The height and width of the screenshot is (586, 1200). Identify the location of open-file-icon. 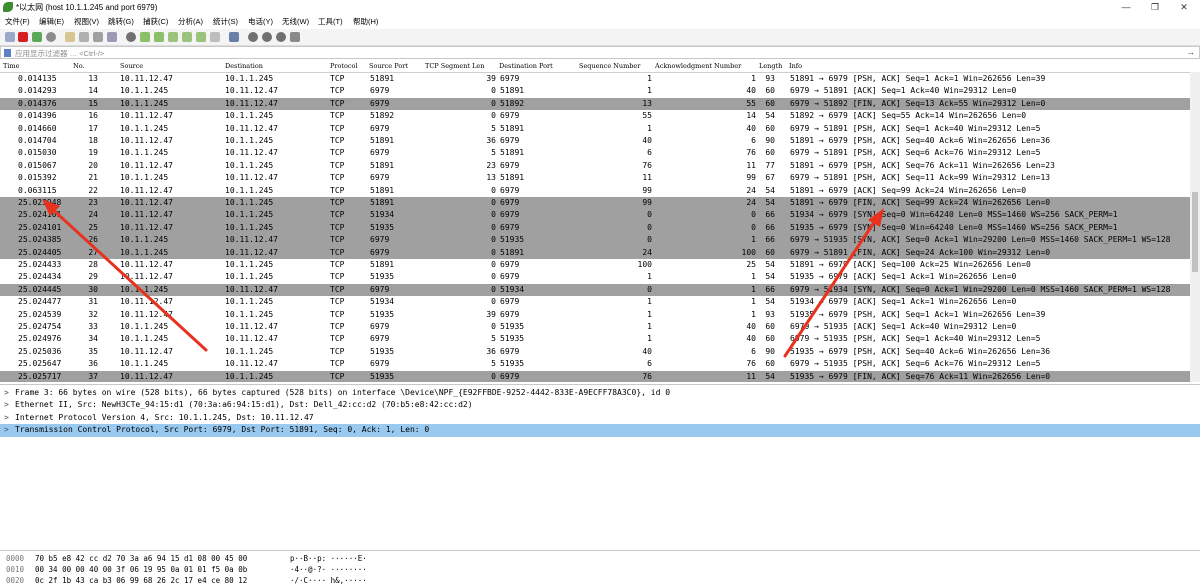
(70, 37).